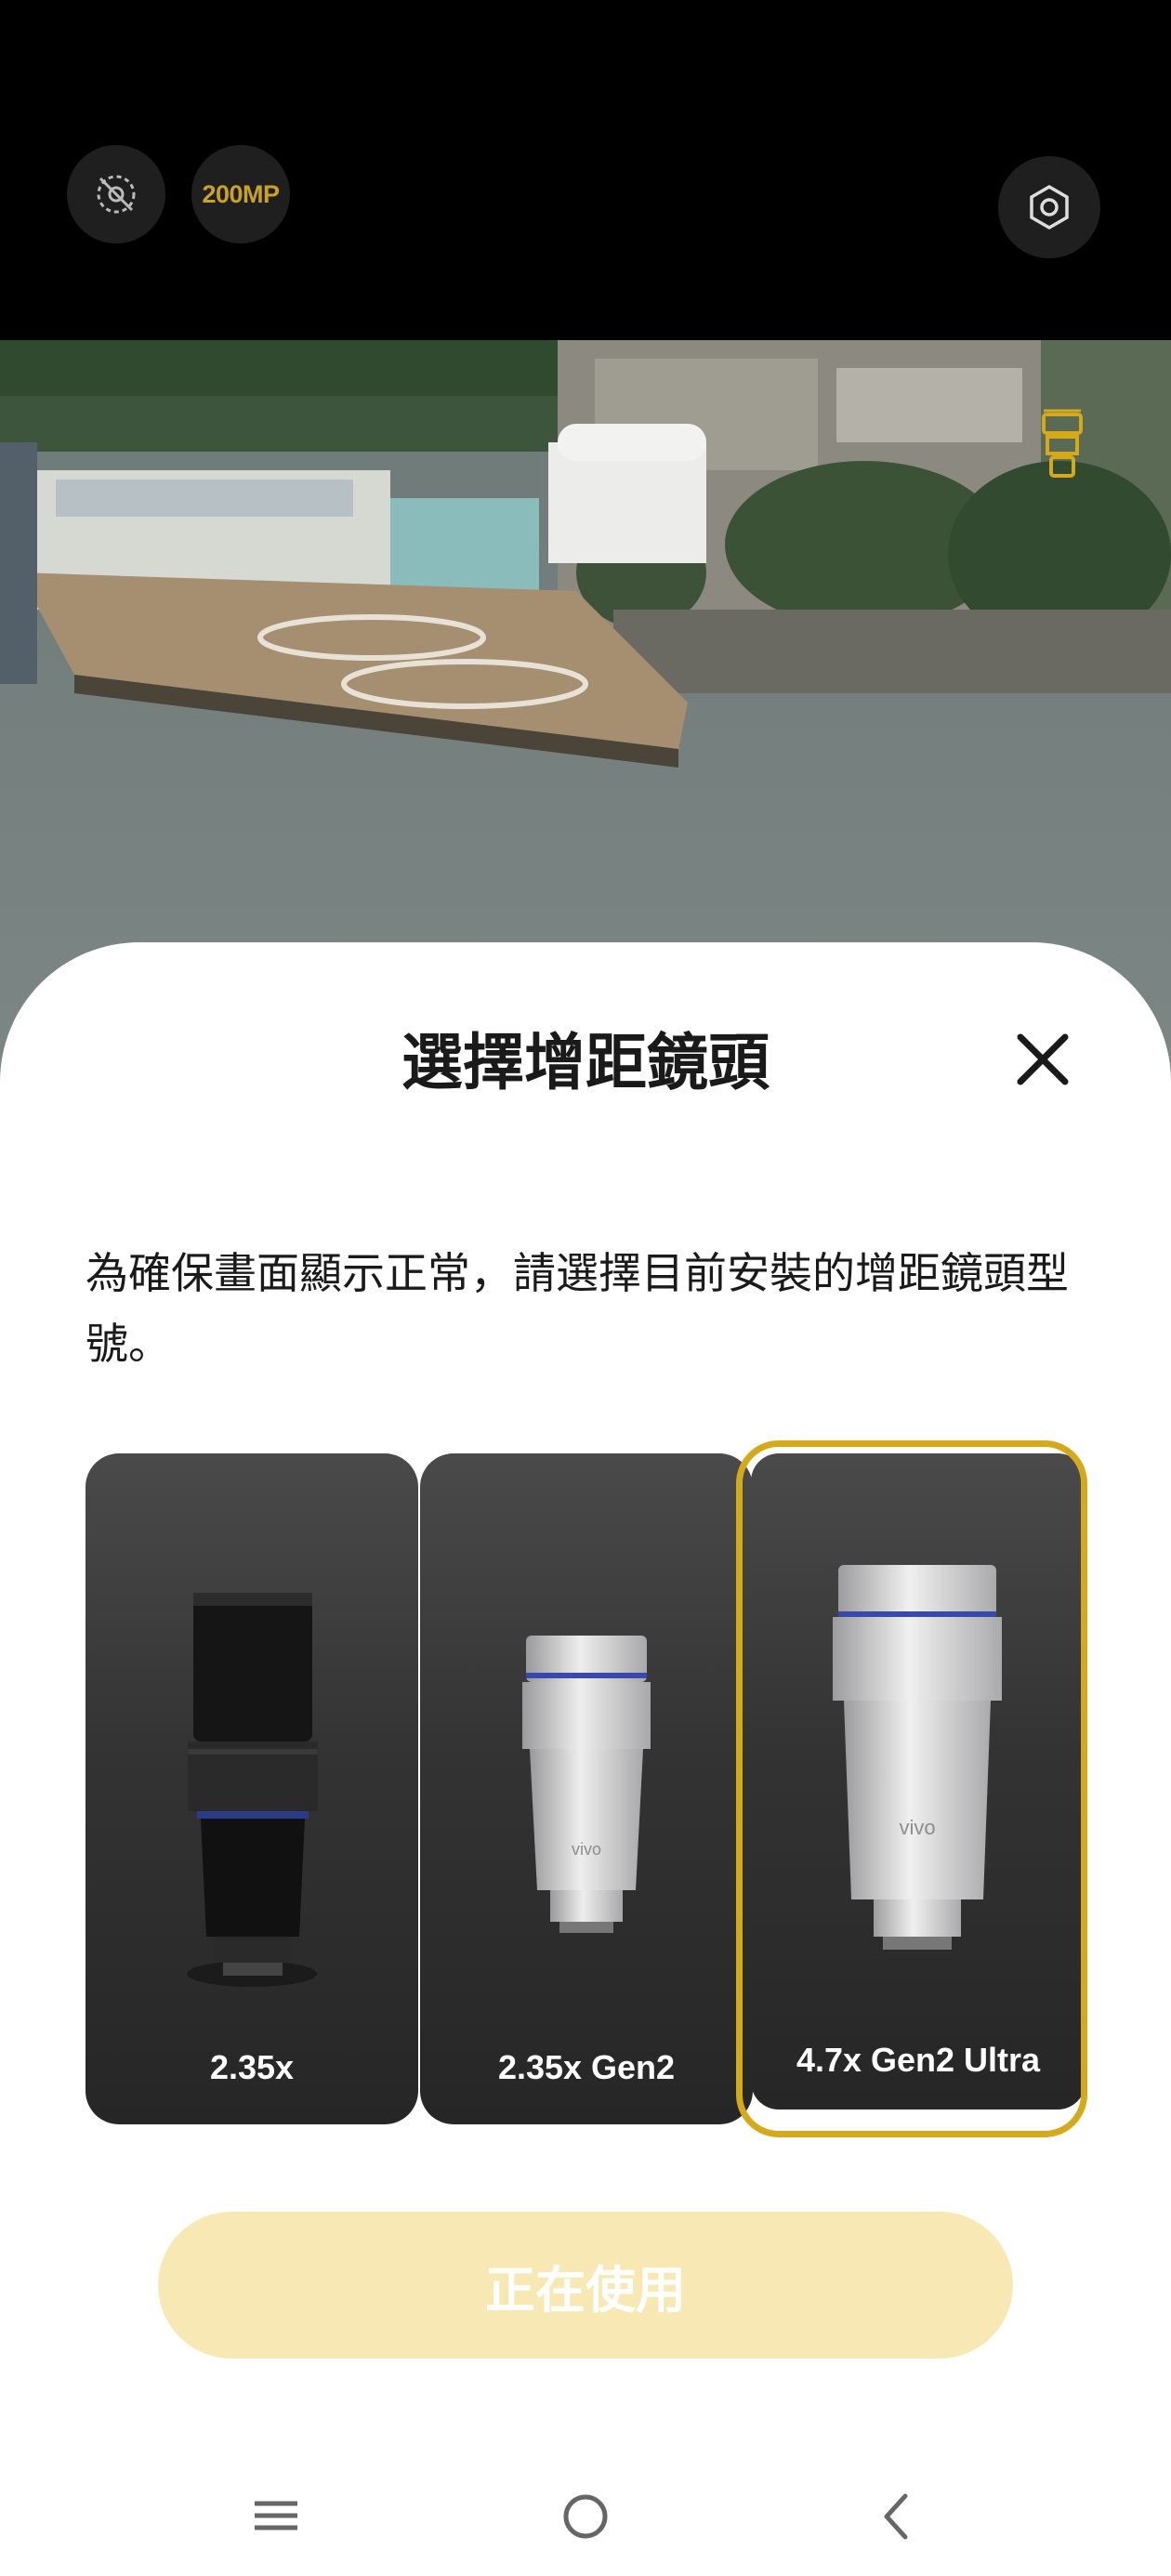 This screenshot has width=1171, height=2576. Describe the element at coordinates (578, 1308) in the screenshot. I see `sheet-description: 為確保畫面顯示正常，請選擇目前安裝的增距鏡頭型號。` at that location.